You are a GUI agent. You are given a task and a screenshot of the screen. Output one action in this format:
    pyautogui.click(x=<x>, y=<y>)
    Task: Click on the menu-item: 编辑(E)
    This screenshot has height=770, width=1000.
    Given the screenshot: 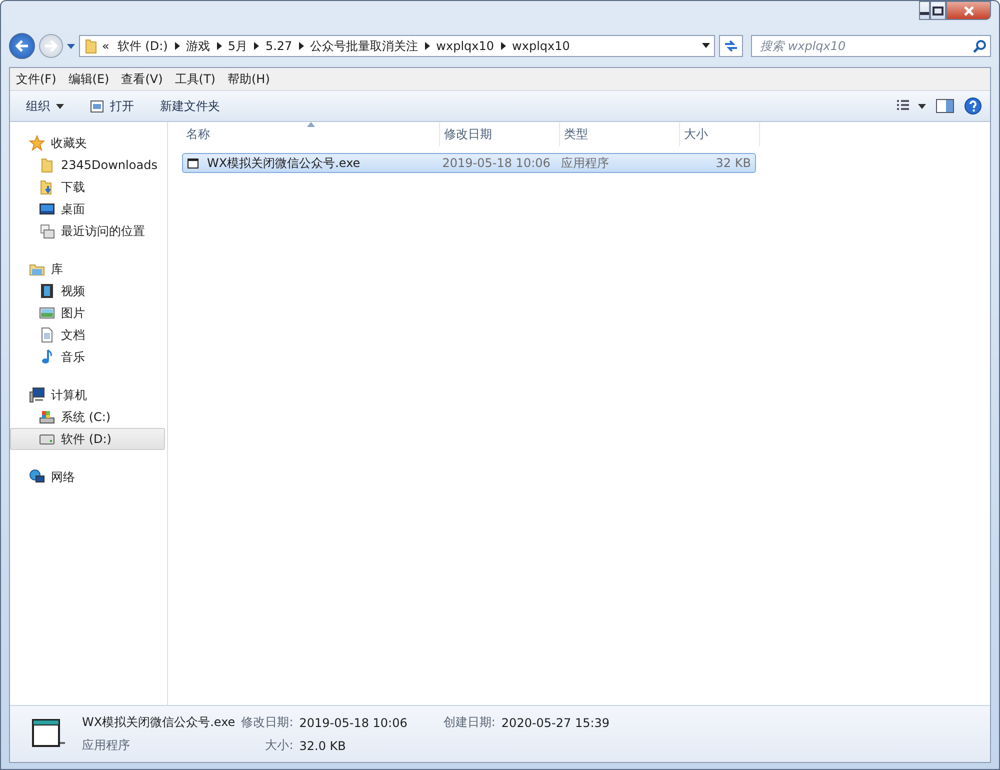 What is the action you would take?
    pyautogui.click(x=89, y=79)
    